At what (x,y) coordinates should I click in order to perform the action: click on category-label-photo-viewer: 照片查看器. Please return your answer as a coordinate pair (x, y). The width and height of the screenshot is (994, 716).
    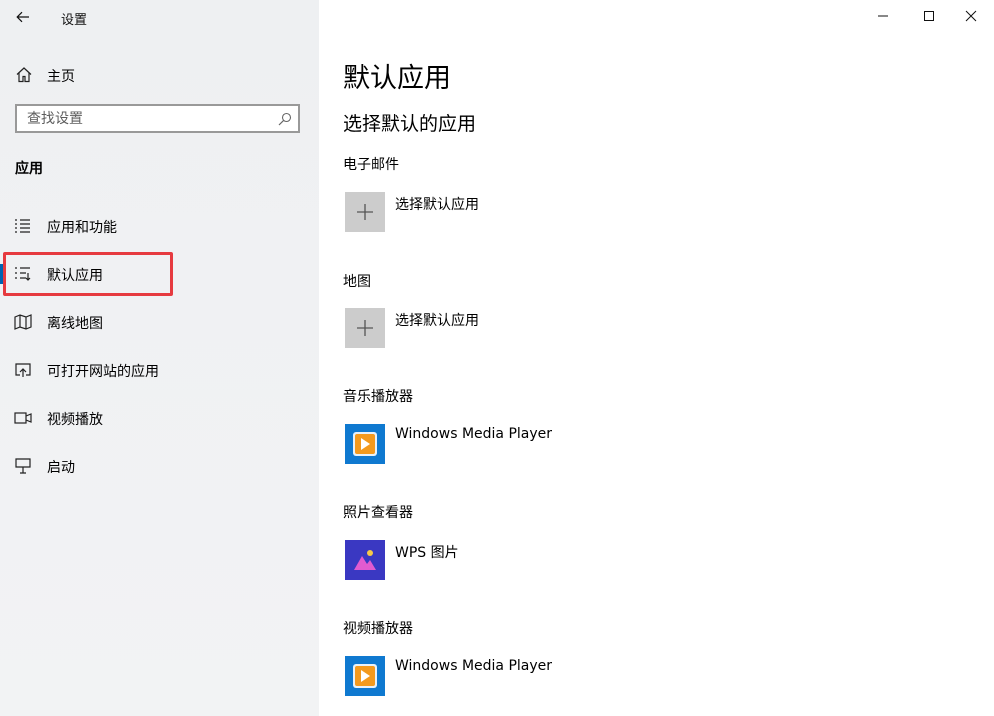
    Looking at the image, I should click on (378, 513).